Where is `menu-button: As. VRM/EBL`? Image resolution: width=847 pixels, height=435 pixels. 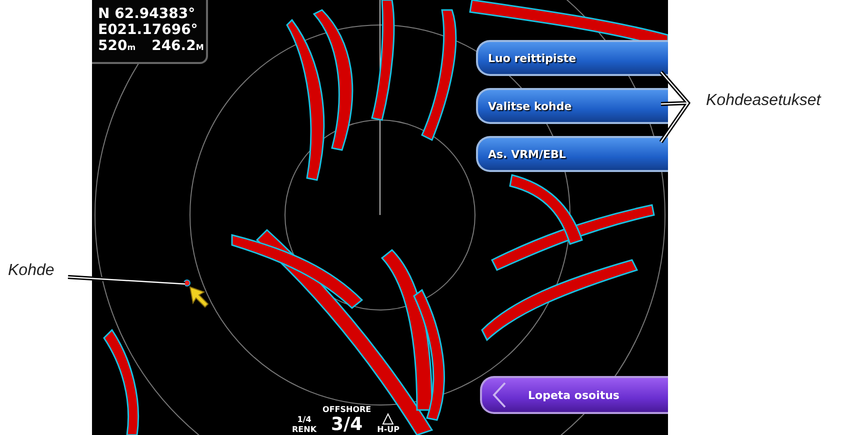
menu-button: As. VRM/EBL is located at coordinates (572, 154).